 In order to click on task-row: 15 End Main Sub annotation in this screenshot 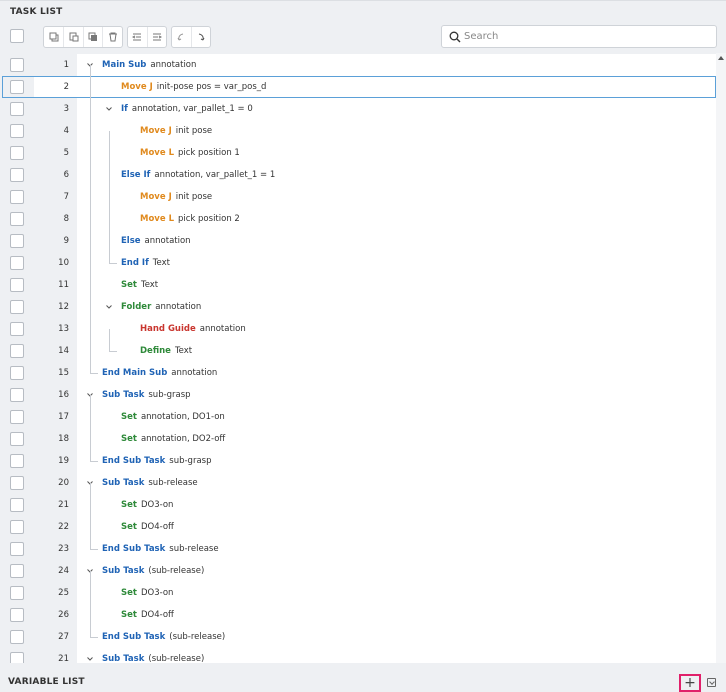, I will do `click(358, 373)`.